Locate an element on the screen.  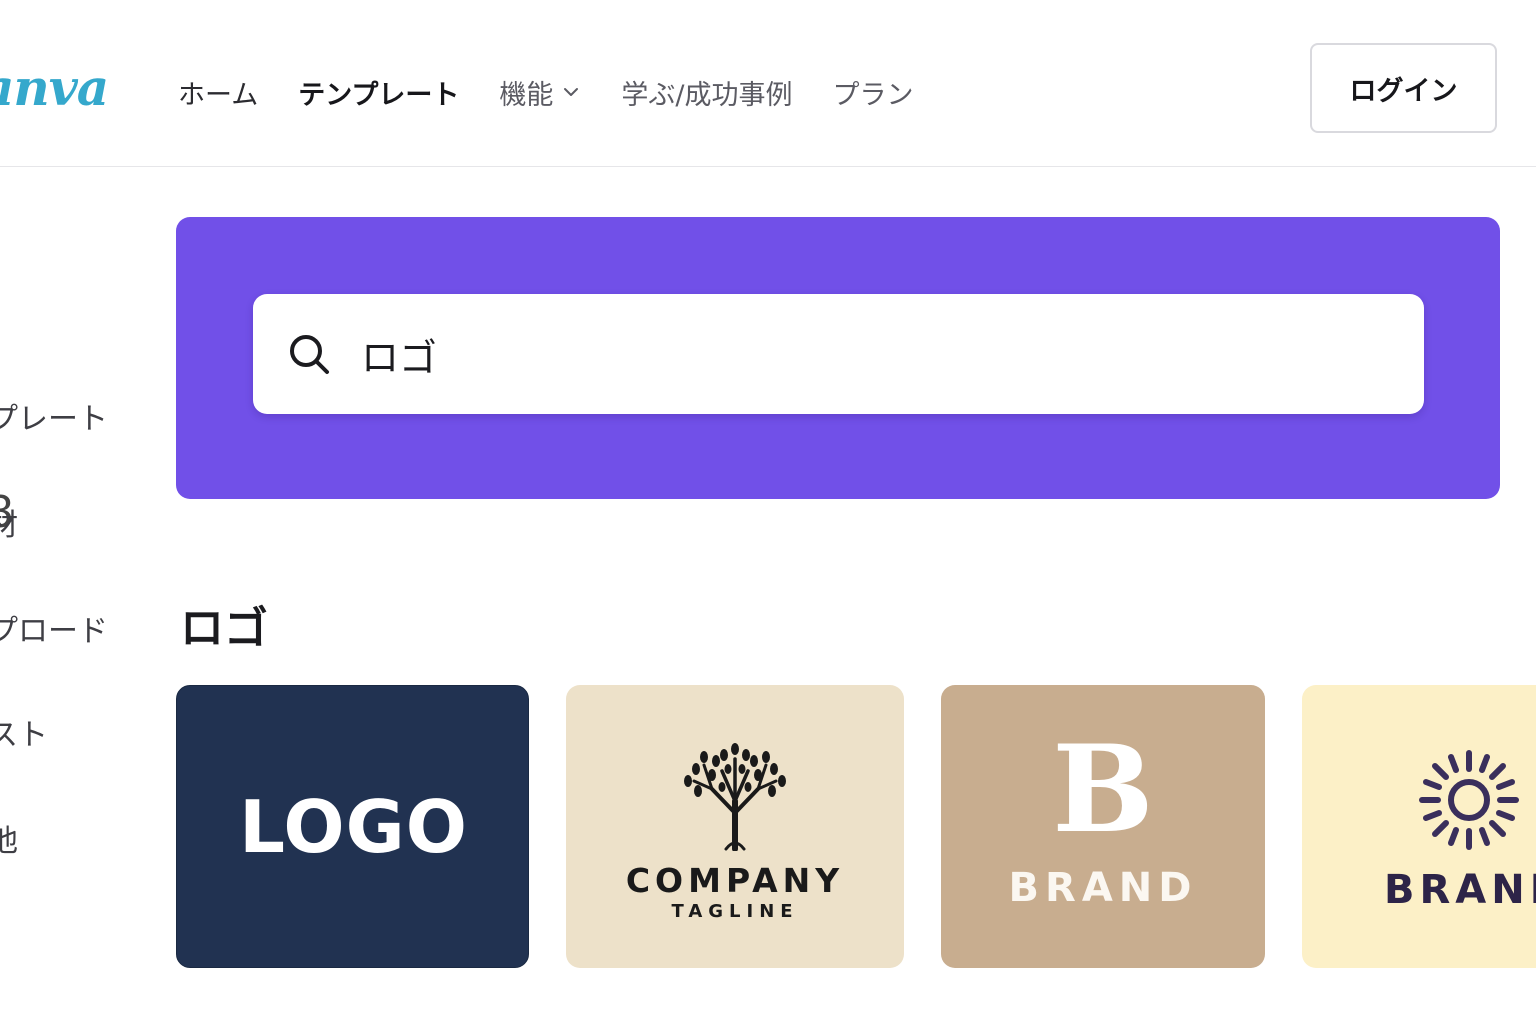
card-brand-title: BRAND is located at coordinates (1103, 888).